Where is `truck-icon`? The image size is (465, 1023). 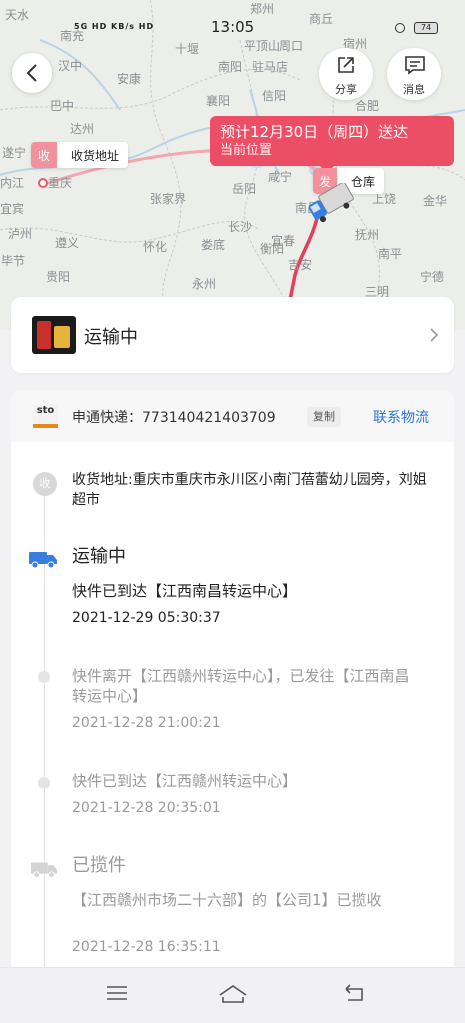
truck-icon is located at coordinates (331, 203).